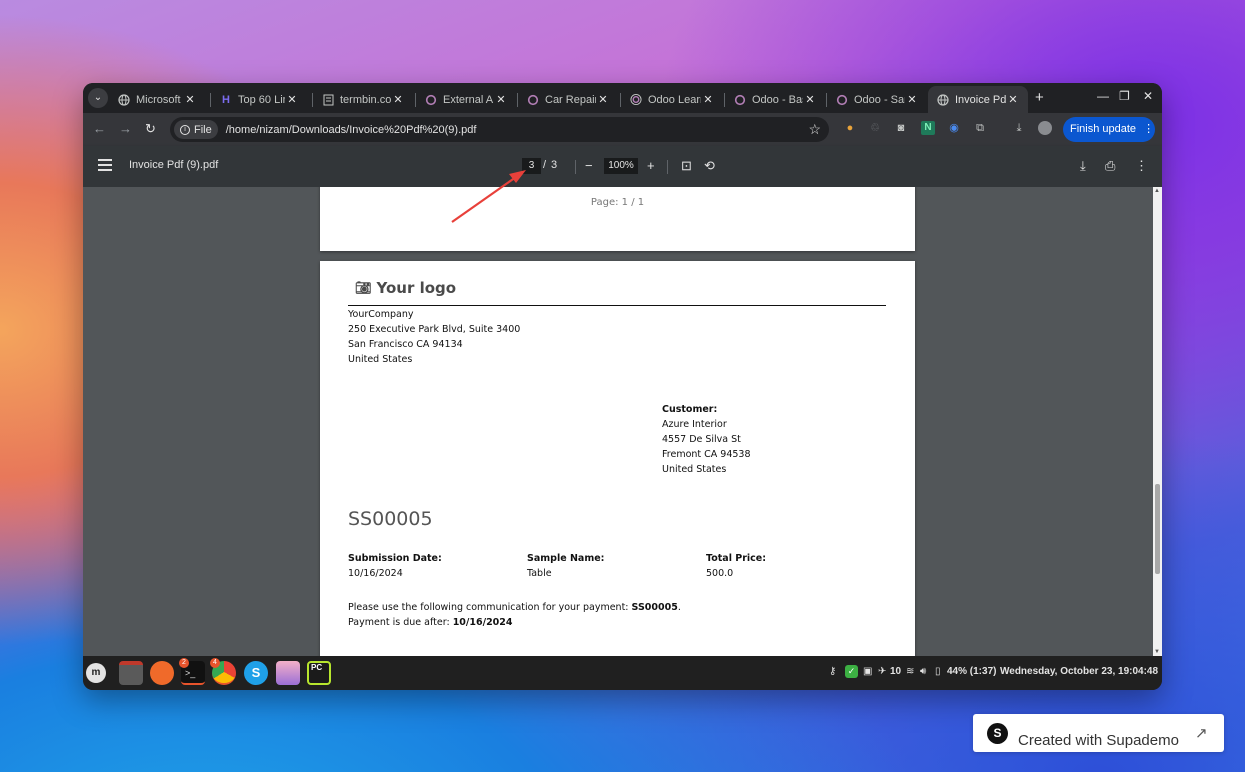  I want to click on supademo-logo: S, so click(997, 733).